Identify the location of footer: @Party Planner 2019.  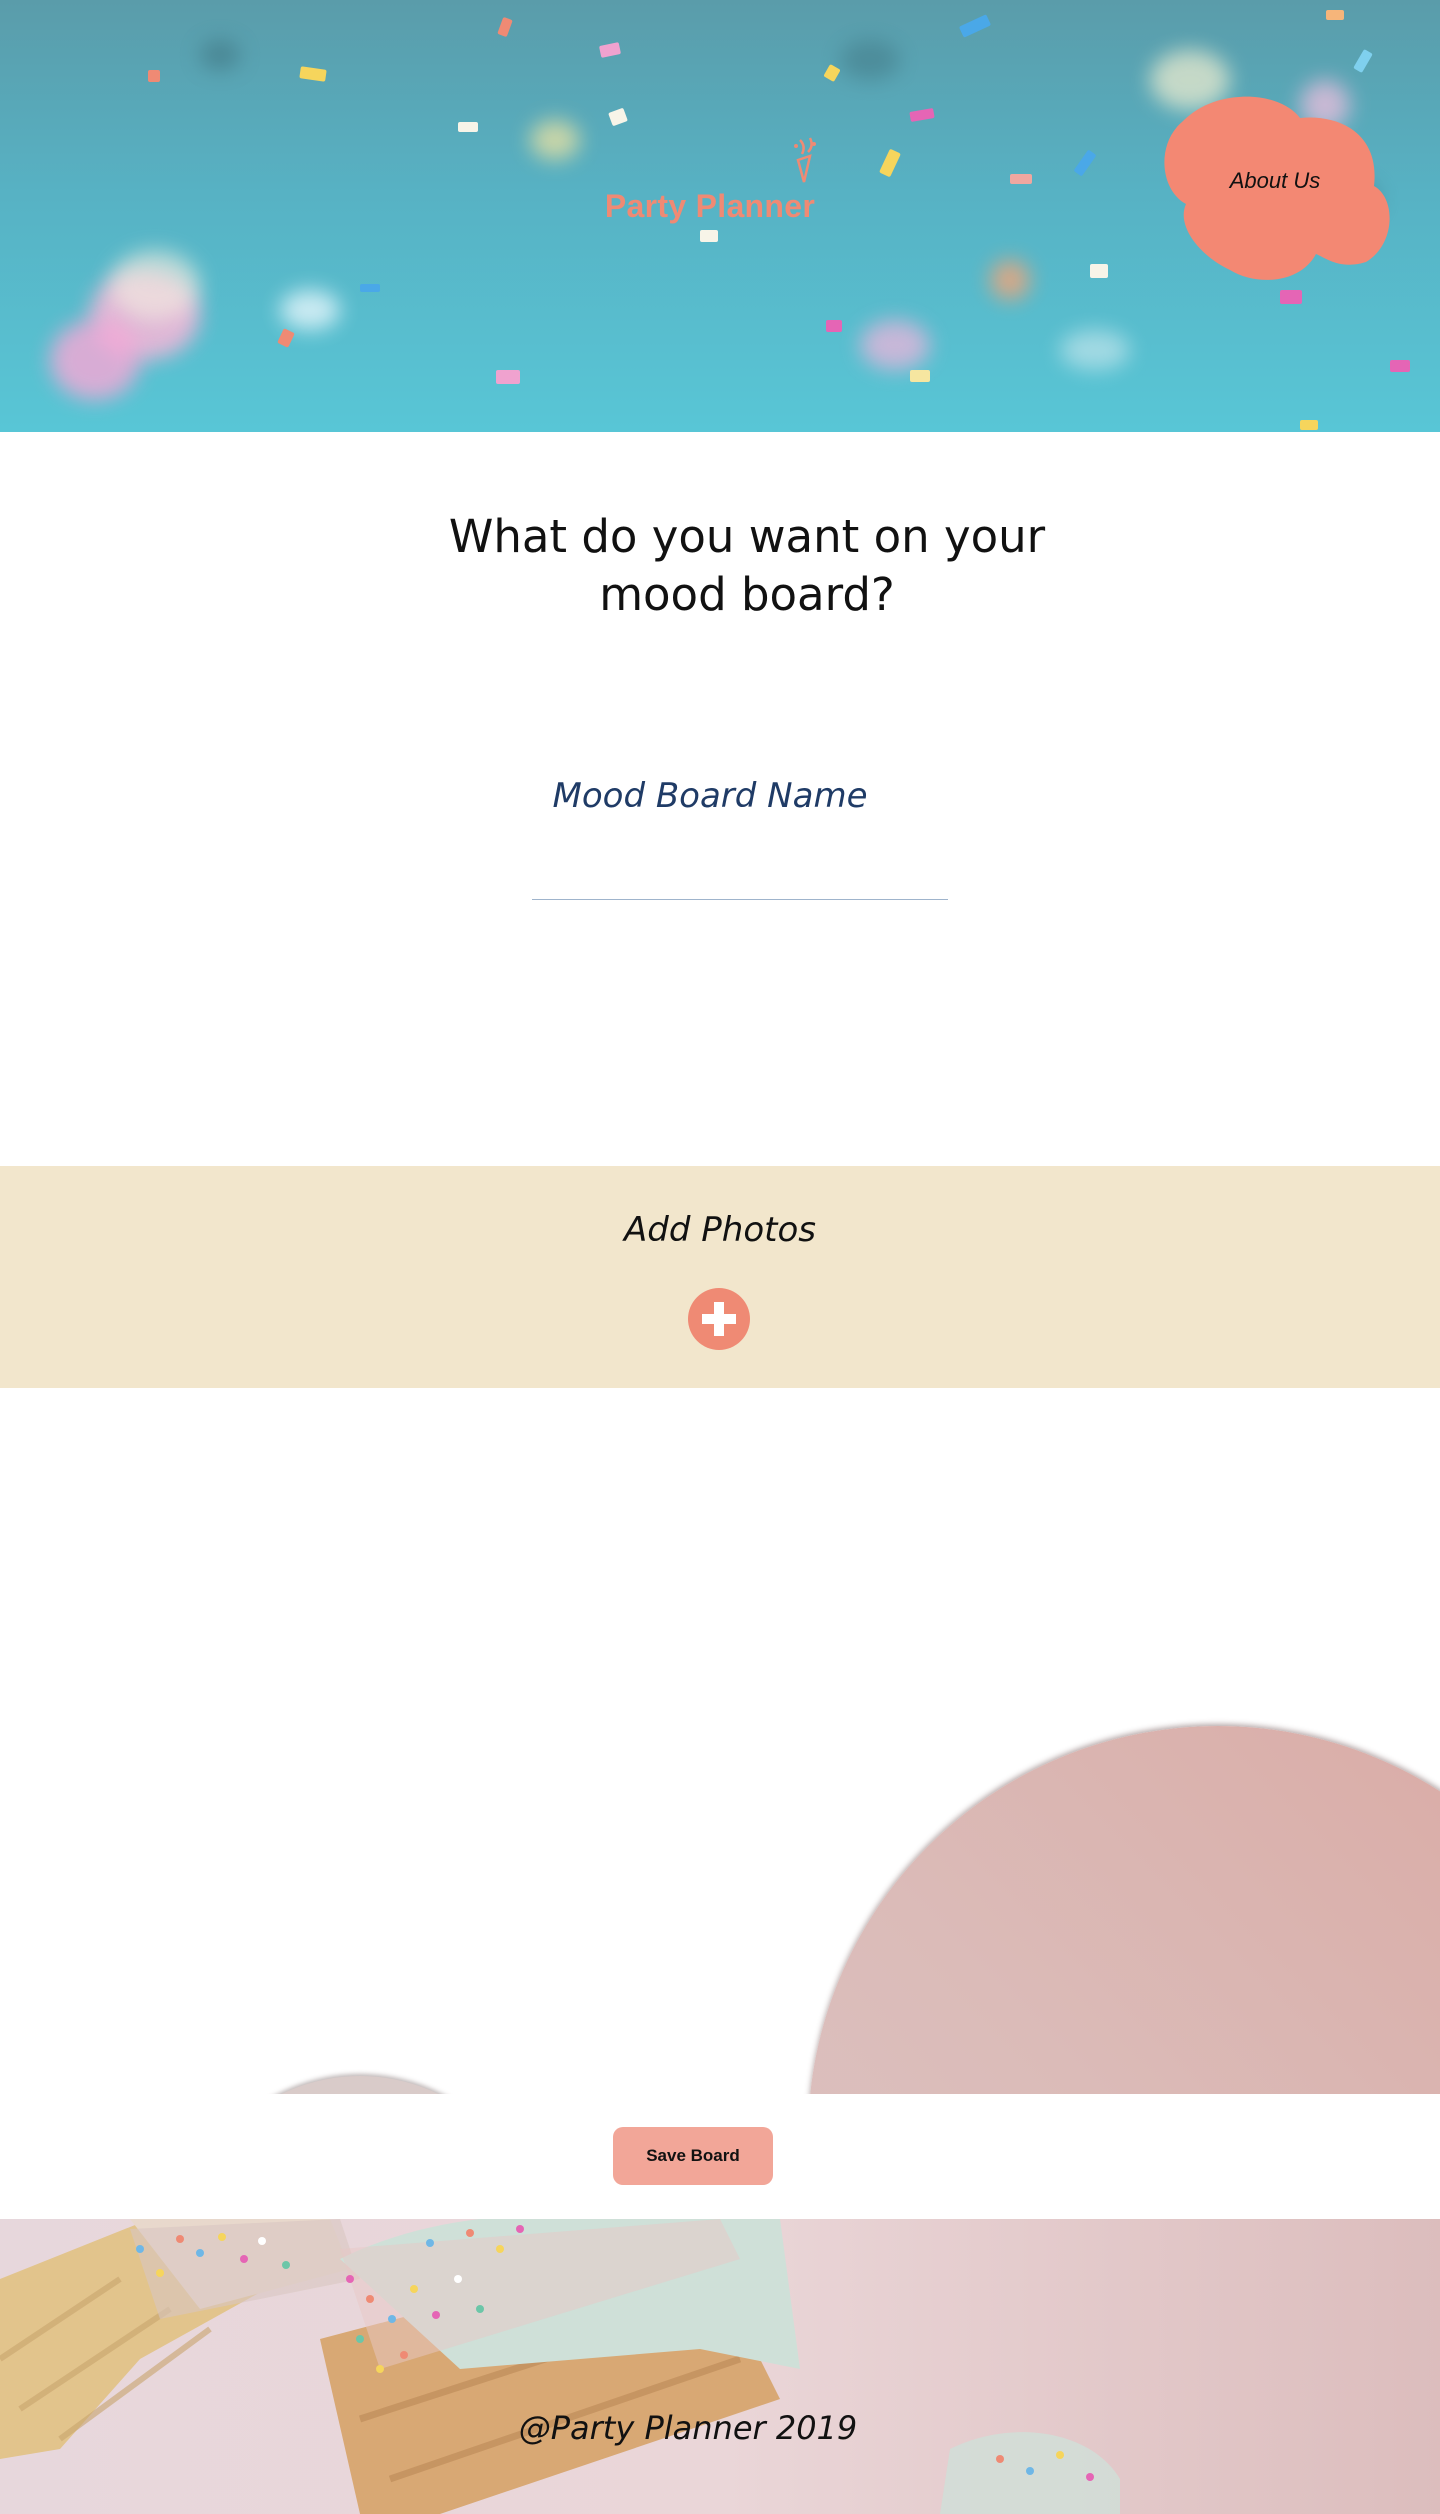
(720, 2366).